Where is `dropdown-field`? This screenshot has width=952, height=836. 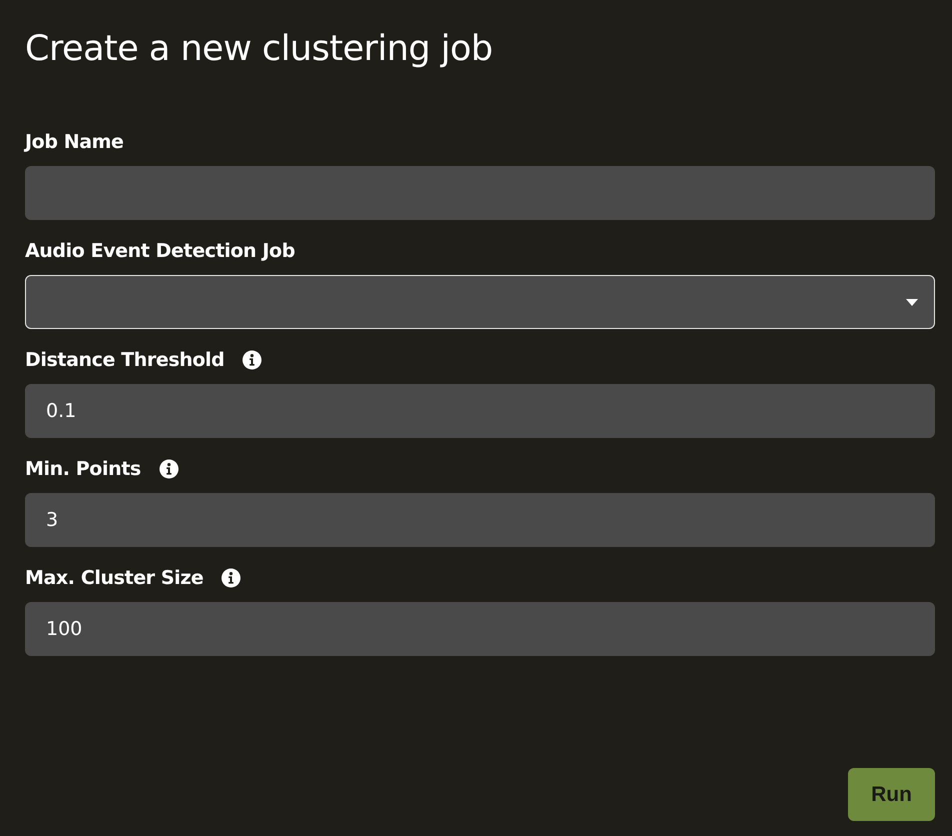
dropdown-field is located at coordinates (480, 302).